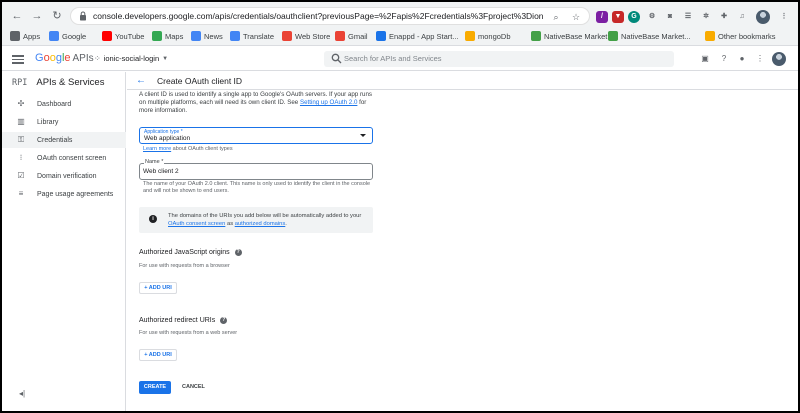  Describe the element at coordinates (740, 36) in the screenshot. I see `other-bookmarks: Other bookmarks` at that location.